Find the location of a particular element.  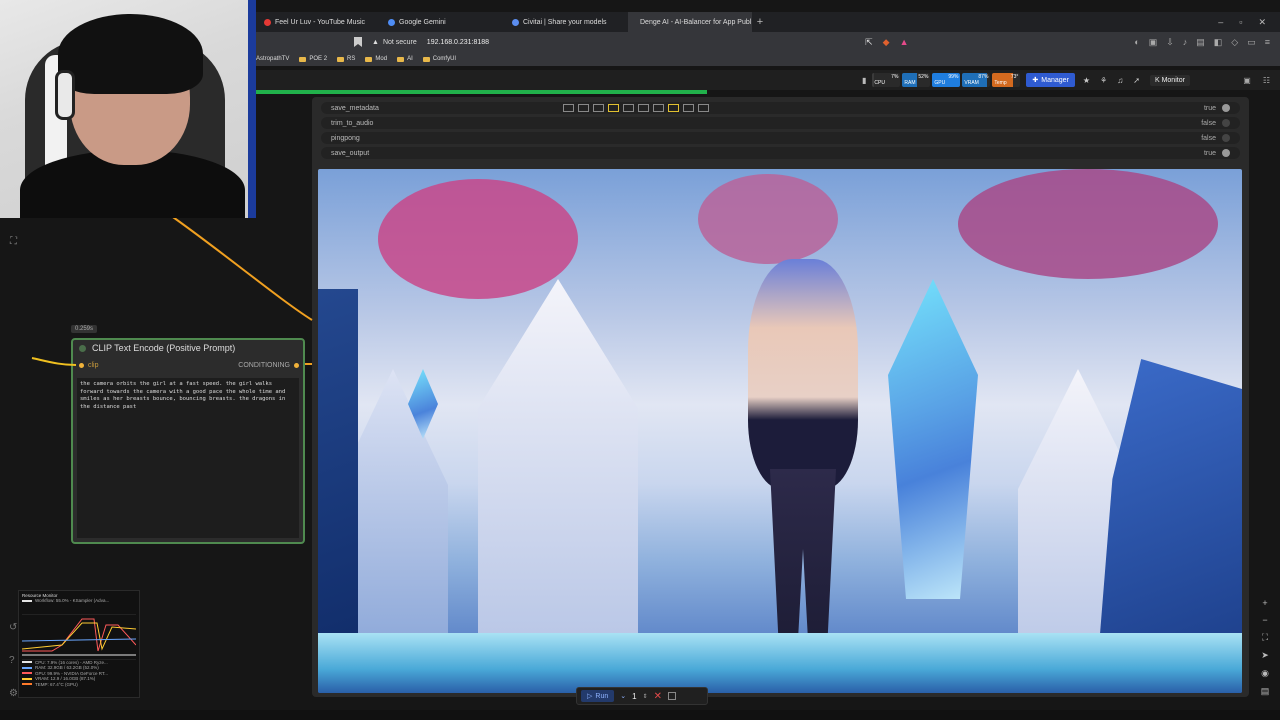

bookmark-folder-ai: AI is located at coordinates (405, 59).